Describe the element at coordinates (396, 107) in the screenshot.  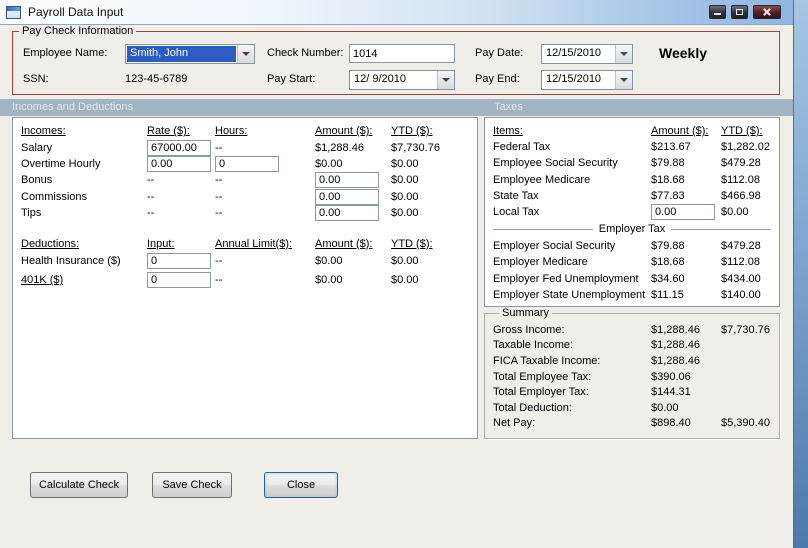
I see `section-header-strip: Incomes and Deductions Taxes` at that location.